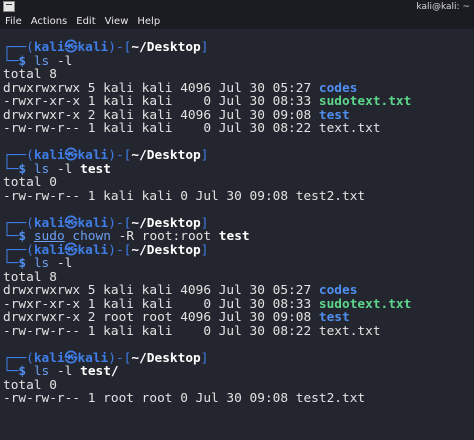  Describe the element at coordinates (443, 7) in the screenshot. I see `window-title: kali@kali: ~` at that location.